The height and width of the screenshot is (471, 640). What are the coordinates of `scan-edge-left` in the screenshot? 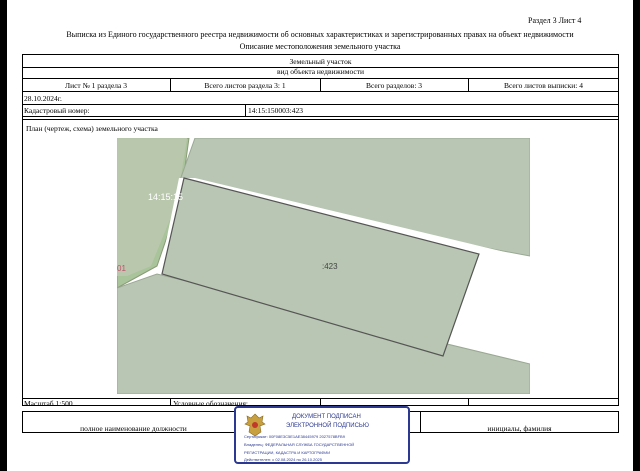 It's located at (3, 235).